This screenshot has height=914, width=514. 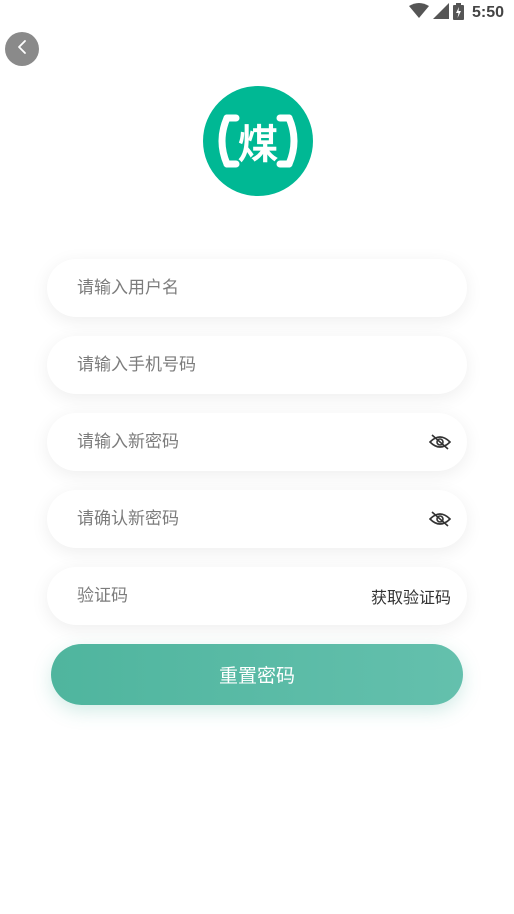 I want to click on logo-character: 煤, so click(x=258, y=145).